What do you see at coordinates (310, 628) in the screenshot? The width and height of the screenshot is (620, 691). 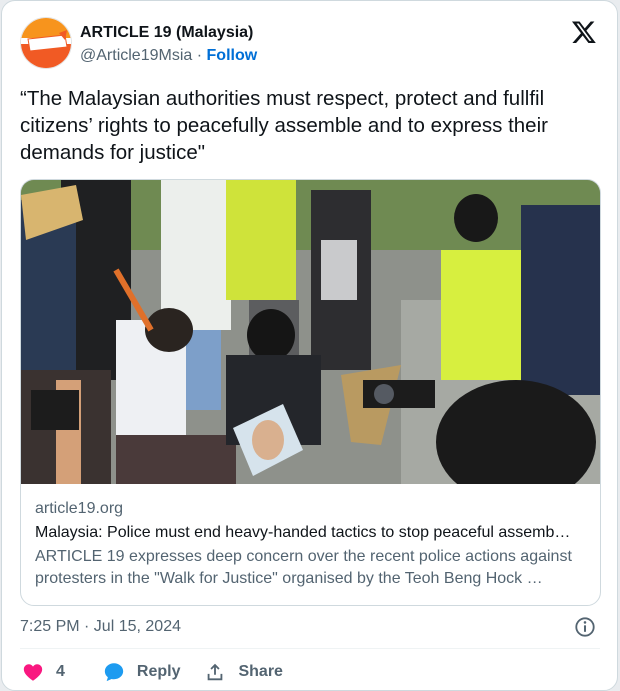 I see `timestamp-row: 7:25 PM · Jul 15, 2024` at bounding box center [310, 628].